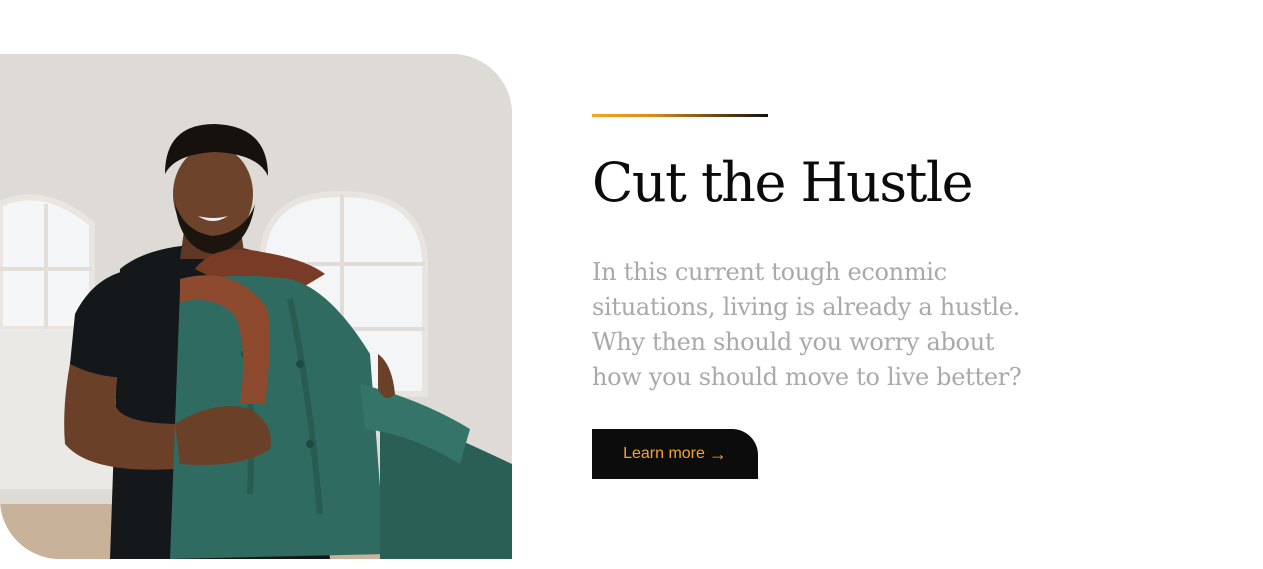 The height and width of the screenshot is (569, 1263). Describe the element at coordinates (664, 453) in the screenshot. I see `learn-more-label: Learn more` at that location.